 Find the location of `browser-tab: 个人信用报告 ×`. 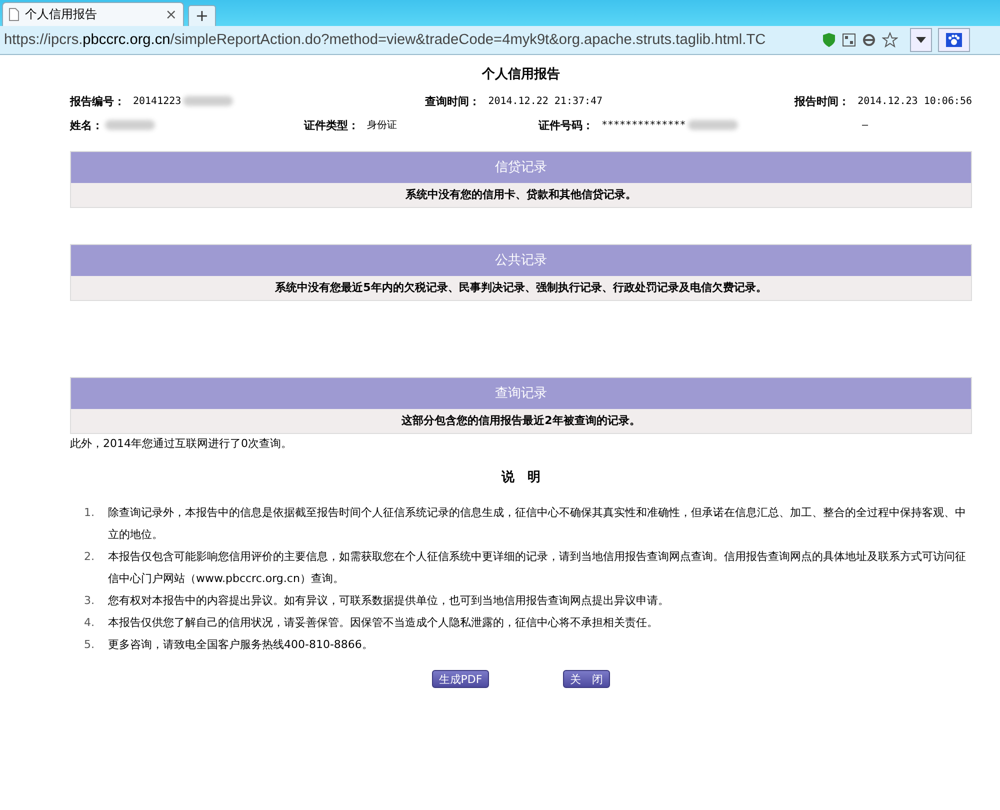

browser-tab: 个人信用报告 × is located at coordinates (93, 14).